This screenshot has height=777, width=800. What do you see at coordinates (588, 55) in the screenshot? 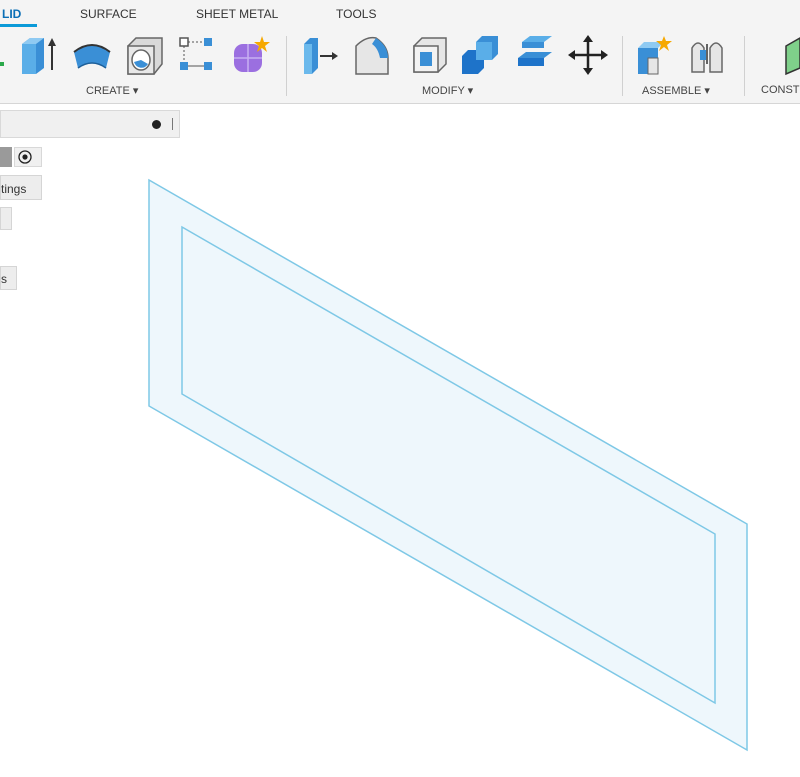
I see `move-icon` at bounding box center [588, 55].